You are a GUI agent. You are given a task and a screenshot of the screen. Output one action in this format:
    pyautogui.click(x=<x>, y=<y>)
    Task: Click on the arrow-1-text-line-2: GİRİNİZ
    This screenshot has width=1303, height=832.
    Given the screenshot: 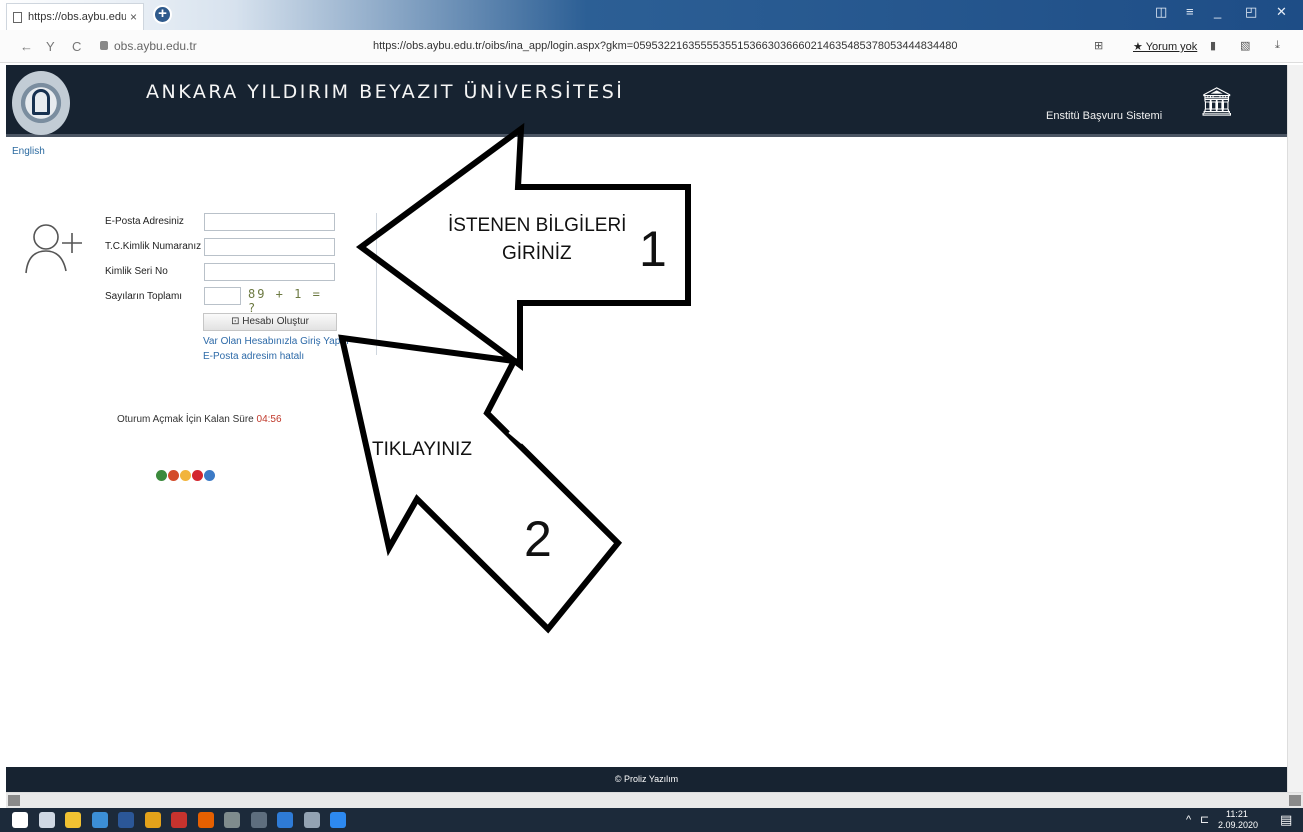 What is the action you would take?
    pyautogui.click(x=537, y=253)
    